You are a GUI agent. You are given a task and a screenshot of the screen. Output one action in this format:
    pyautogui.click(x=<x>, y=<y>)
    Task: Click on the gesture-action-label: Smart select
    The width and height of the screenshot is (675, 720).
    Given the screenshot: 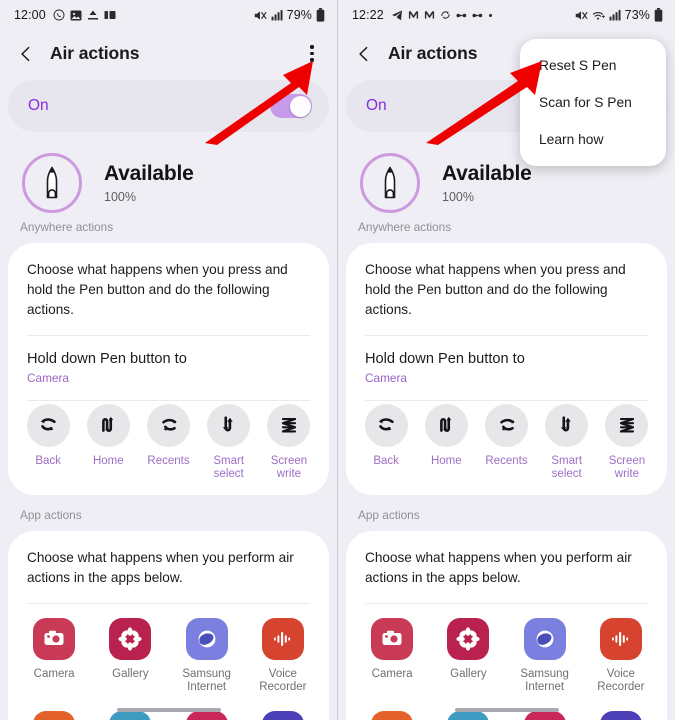 What is the action you would take?
    pyautogui.click(x=567, y=467)
    